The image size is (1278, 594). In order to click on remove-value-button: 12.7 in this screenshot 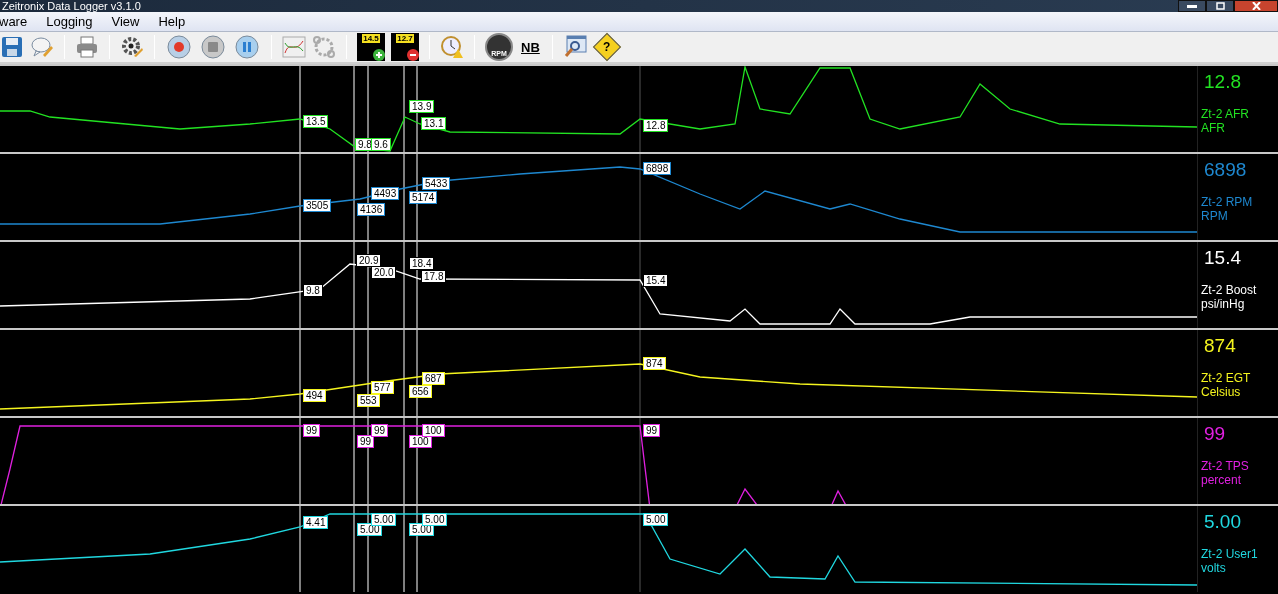, I will do `click(405, 47)`.